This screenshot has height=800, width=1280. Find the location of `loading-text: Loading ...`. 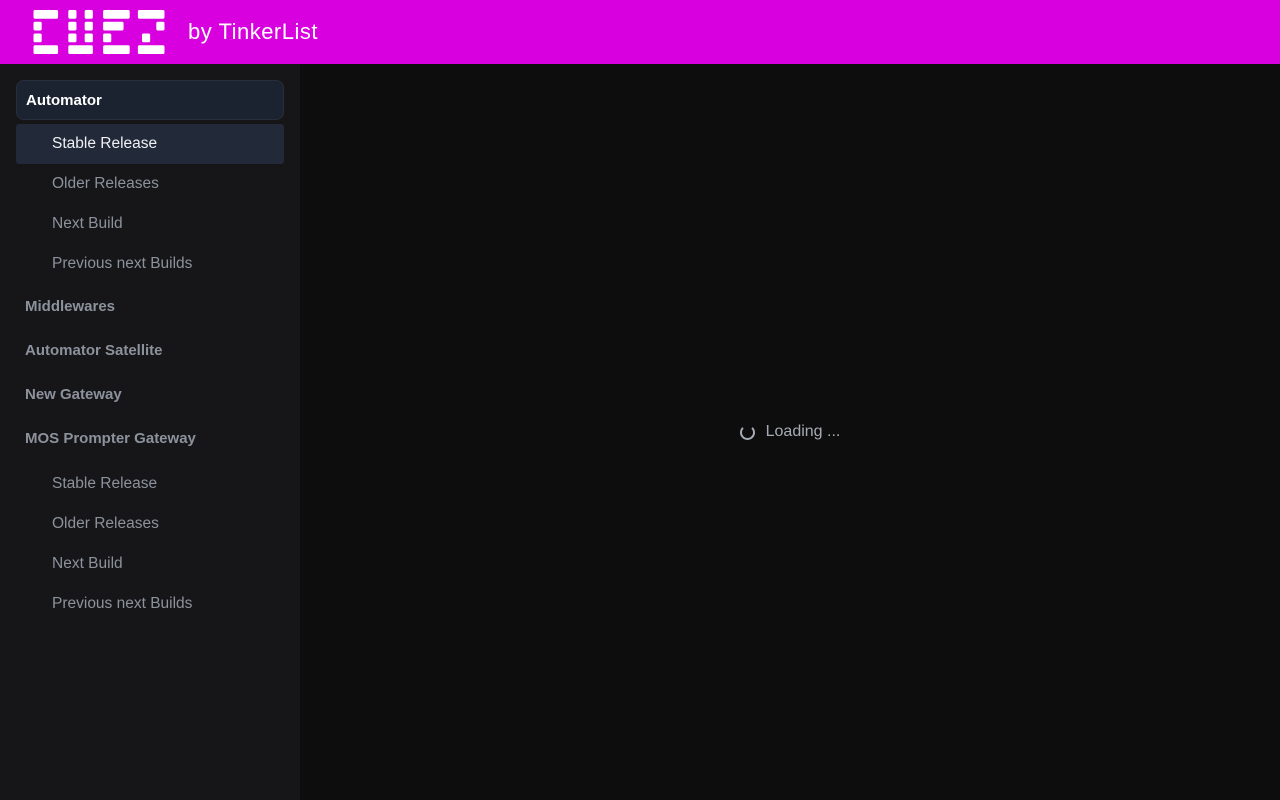

loading-text: Loading ... is located at coordinates (803, 431).